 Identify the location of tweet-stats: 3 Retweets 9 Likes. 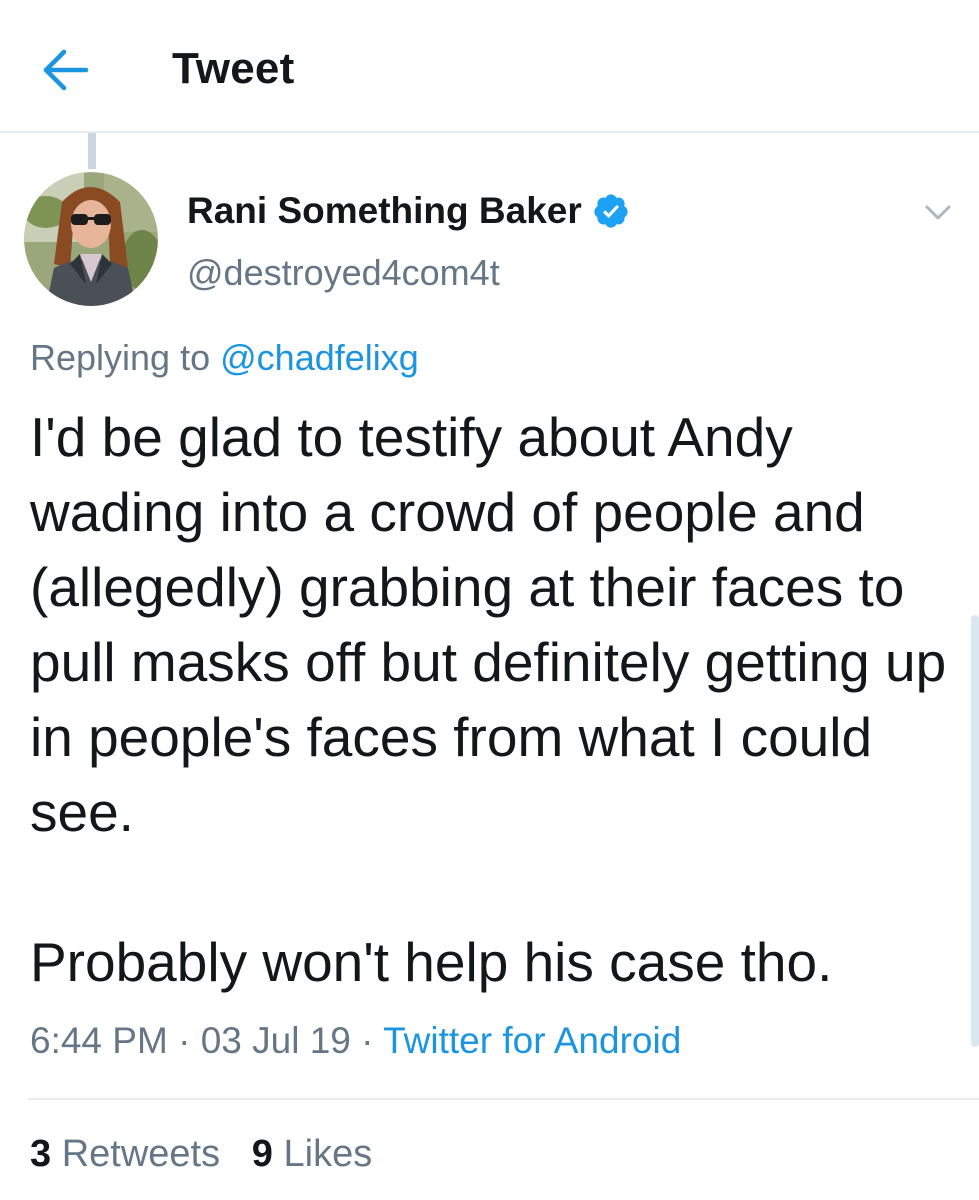
(201, 1154).